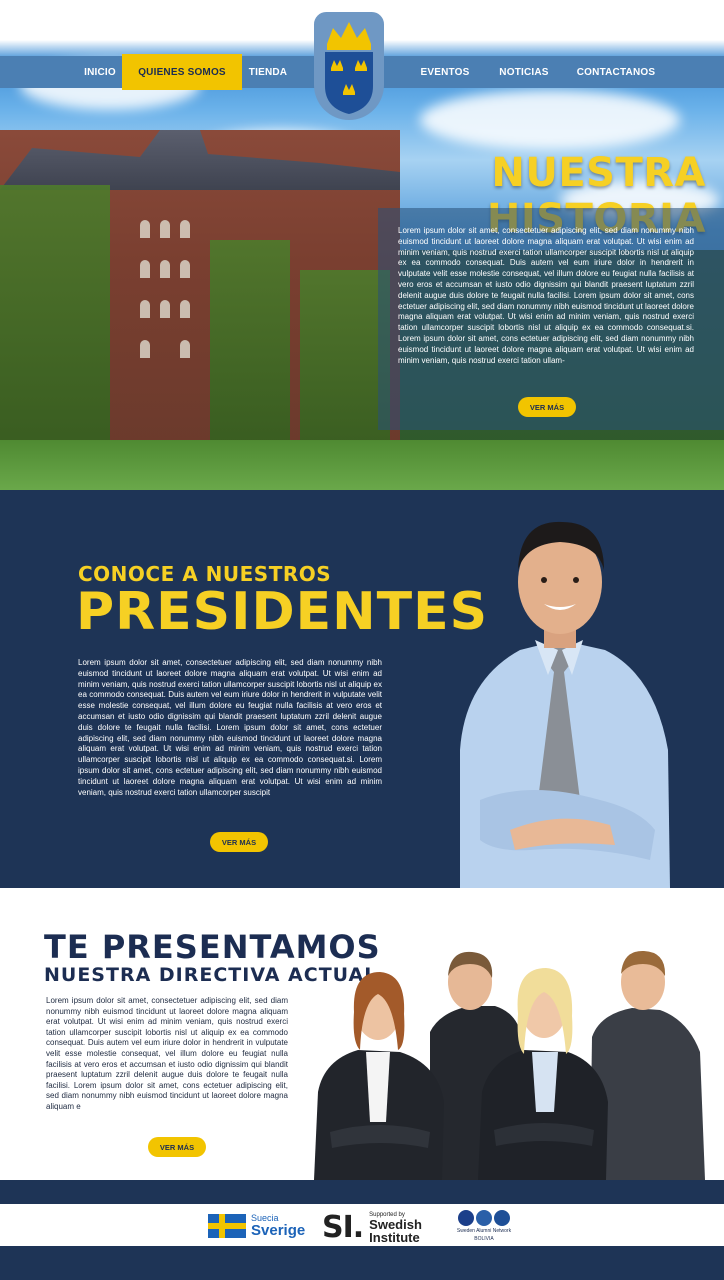 This screenshot has width=724, height=1280. What do you see at coordinates (362, 1192) in the screenshot?
I see `footer-band-top` at bounding box center [362, 1192].